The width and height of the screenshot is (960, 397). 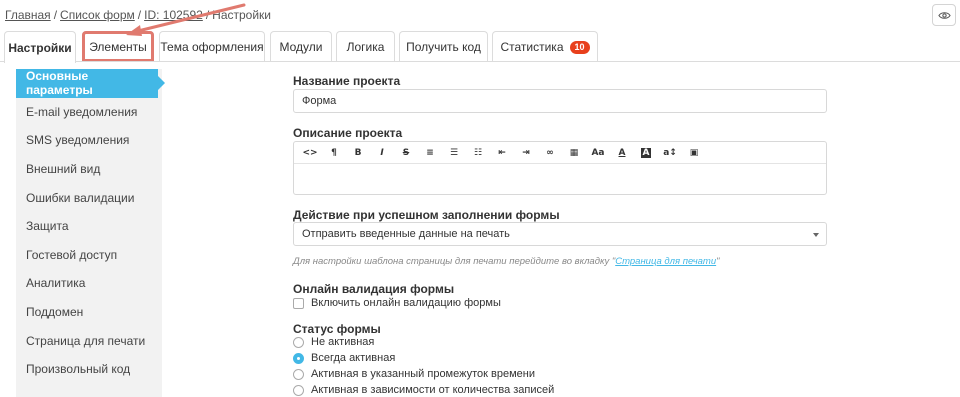 What do you see at coordinates (337, 329) in the screenshot?
I see `form-status-label: Статус формы` at bounding box center [337, 329].